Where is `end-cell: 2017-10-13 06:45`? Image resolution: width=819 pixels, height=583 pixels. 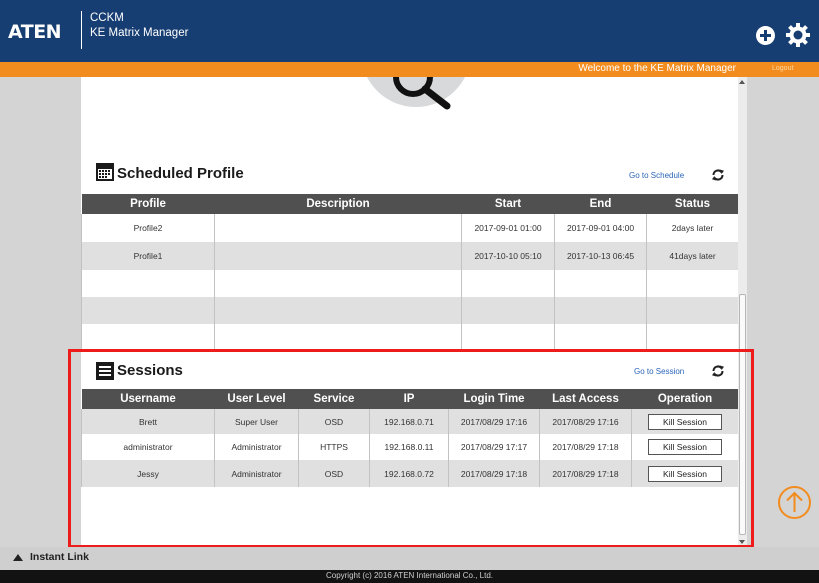
end-cell: 2017-10-13 06:45 is located at coordinates (600, 256).